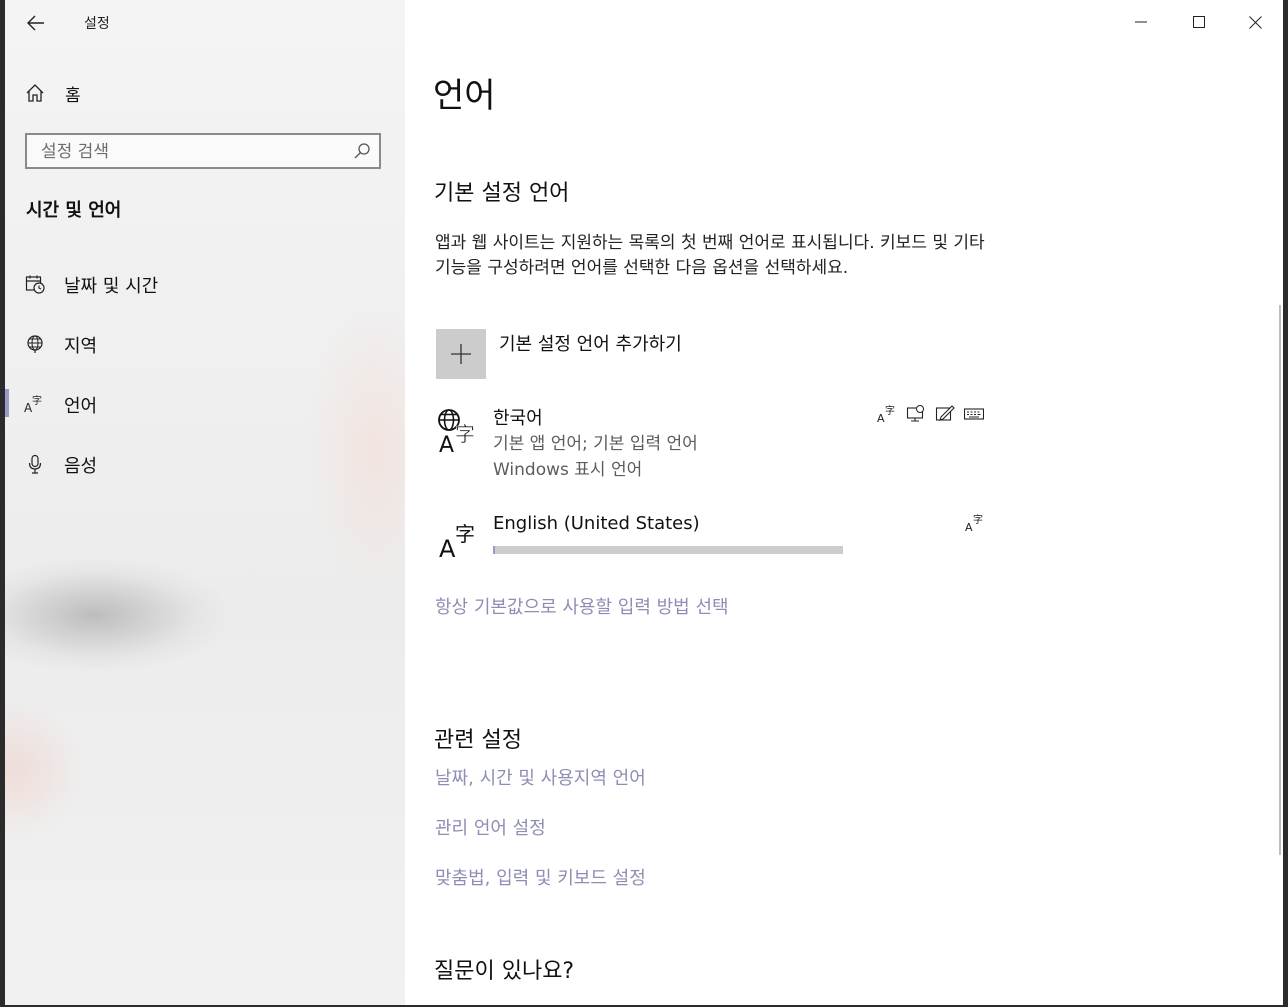 The height and width of the screenshot is (1007, 1288). I want to click on maximize-icon, so click(1199, 22).